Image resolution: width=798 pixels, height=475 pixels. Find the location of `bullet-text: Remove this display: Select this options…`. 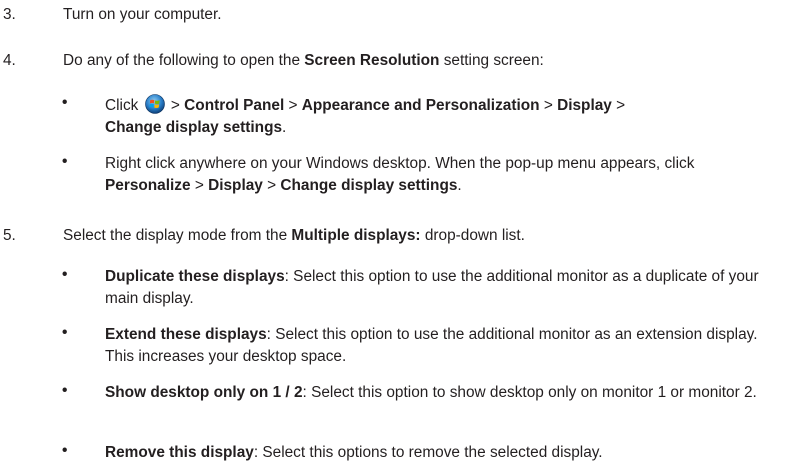

bullet-text: Remove this display: Select this options… is located at coordinates (354, 452).